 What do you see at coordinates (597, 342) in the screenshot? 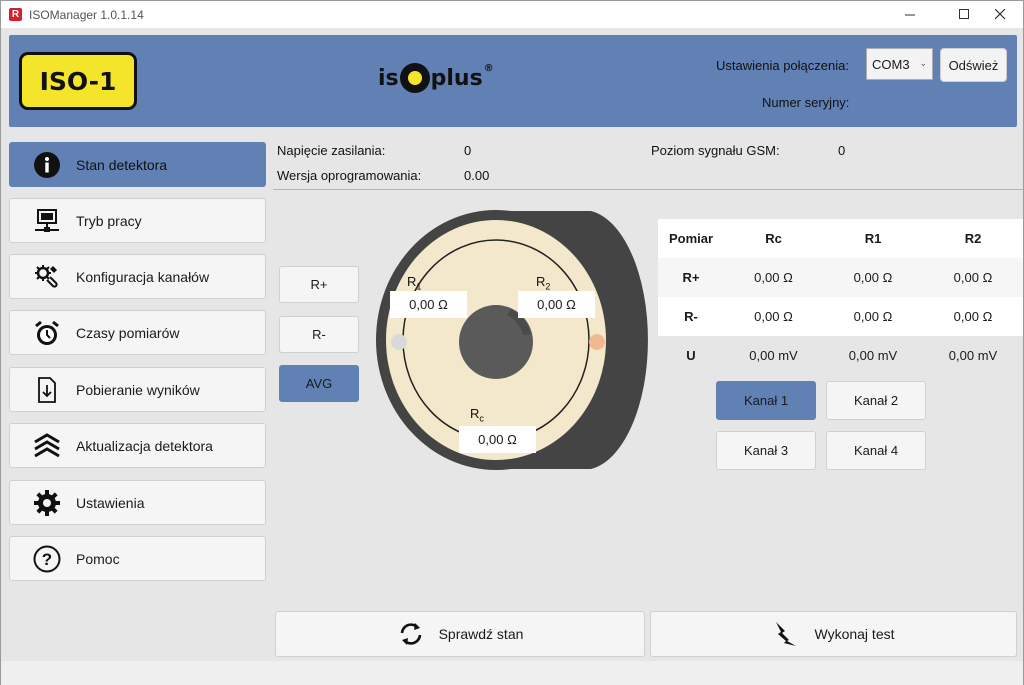
I see `right-sensor-dot` at bounding box center [597, 342].